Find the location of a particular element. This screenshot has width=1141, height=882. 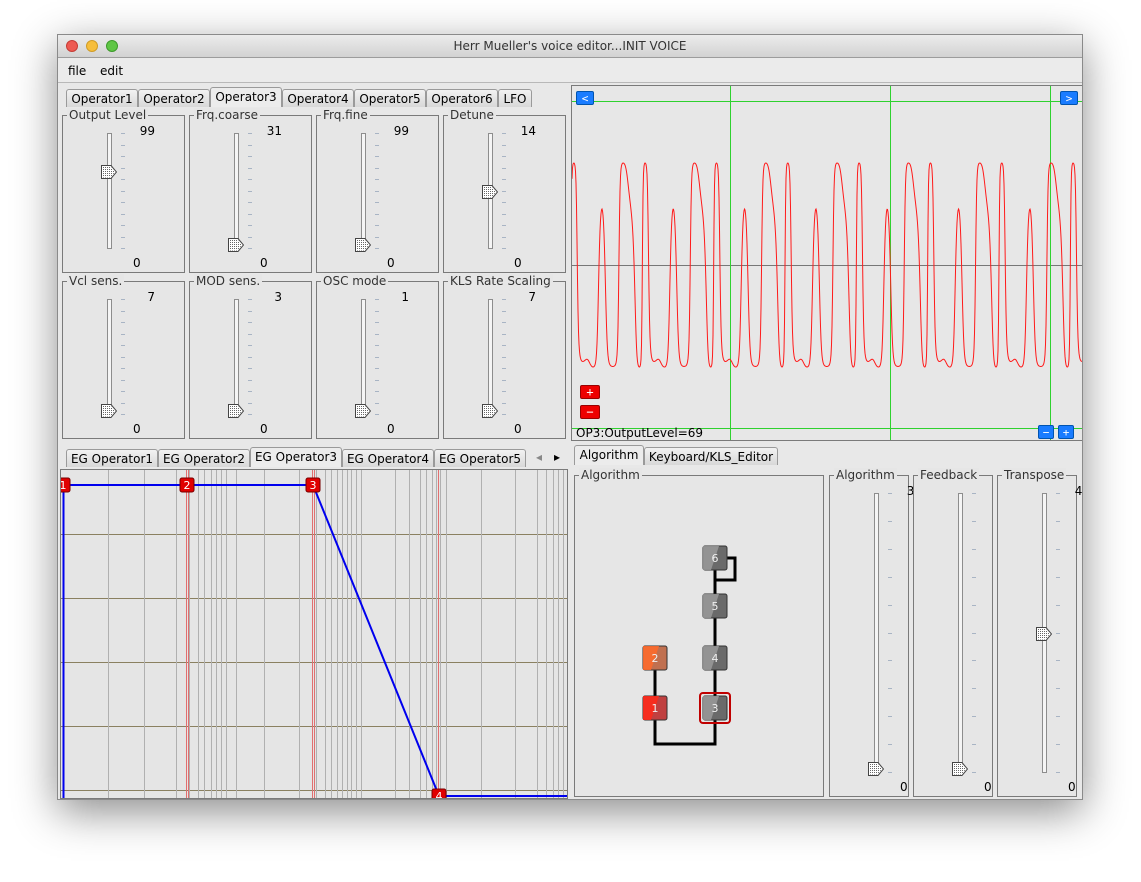

tab-eg-operator2: EG Operator2 is located at coordinates (204, 458).